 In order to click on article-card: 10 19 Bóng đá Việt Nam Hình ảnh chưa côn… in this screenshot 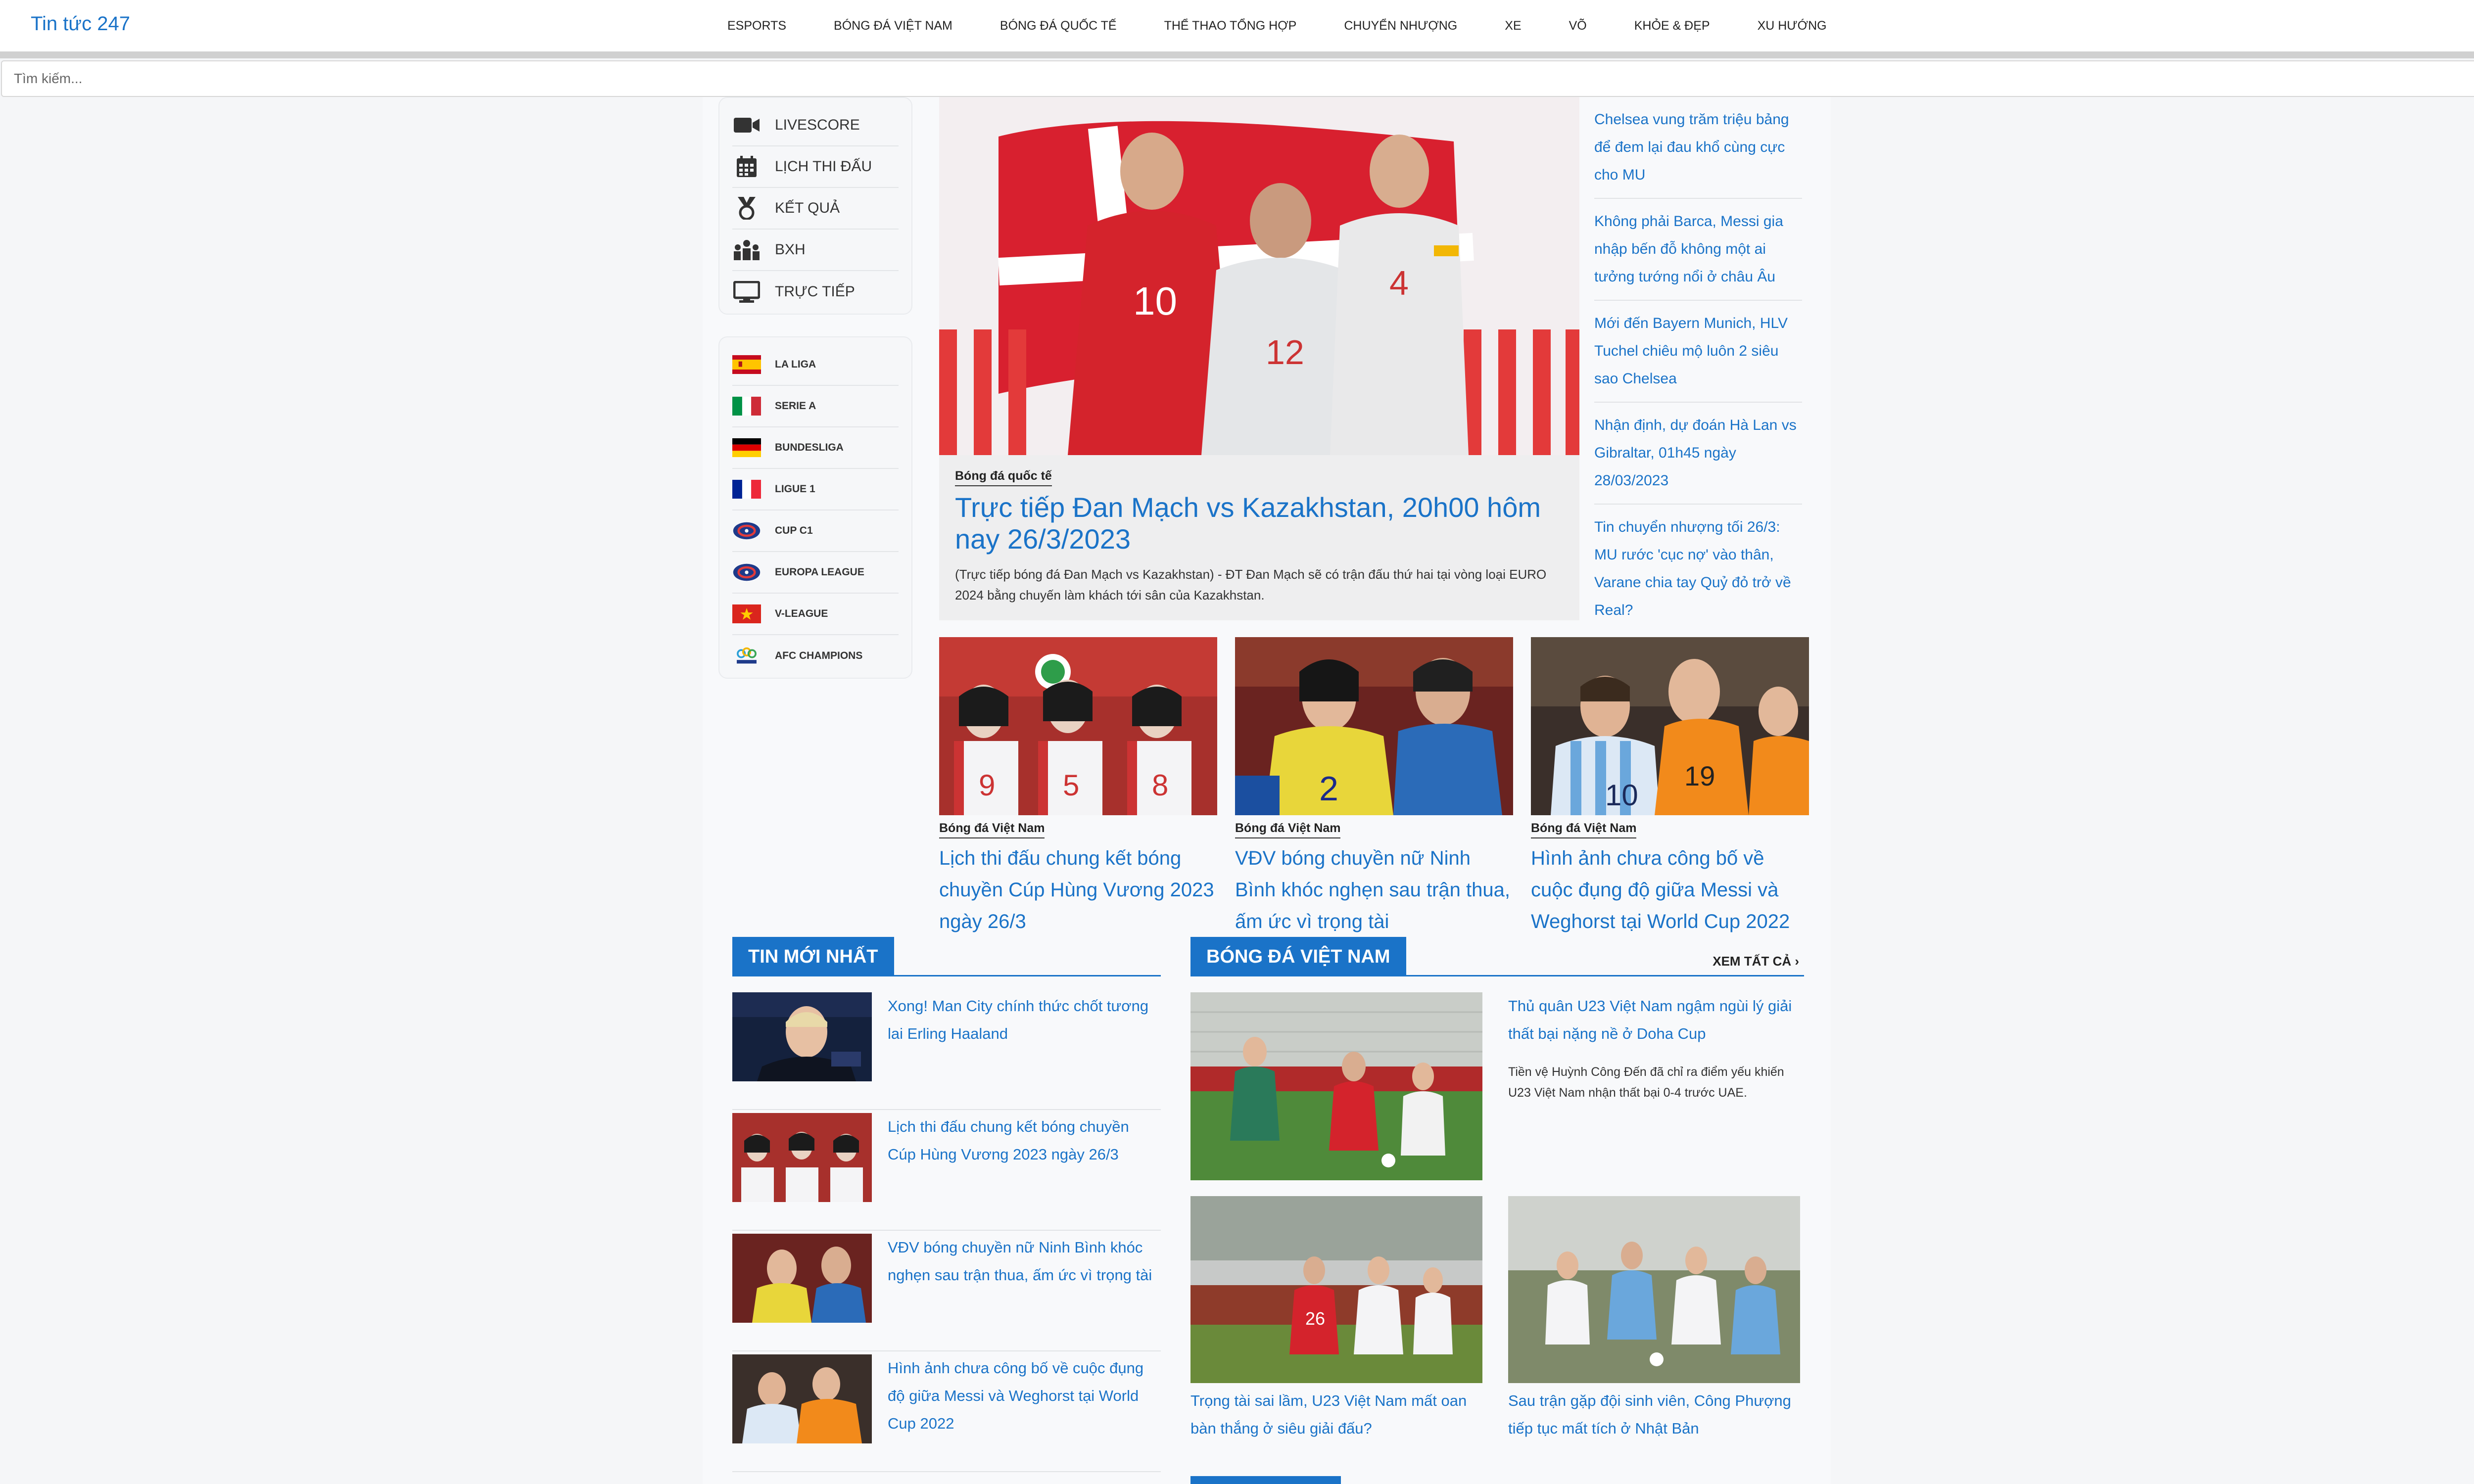, I will do `click(1670, 787)`.